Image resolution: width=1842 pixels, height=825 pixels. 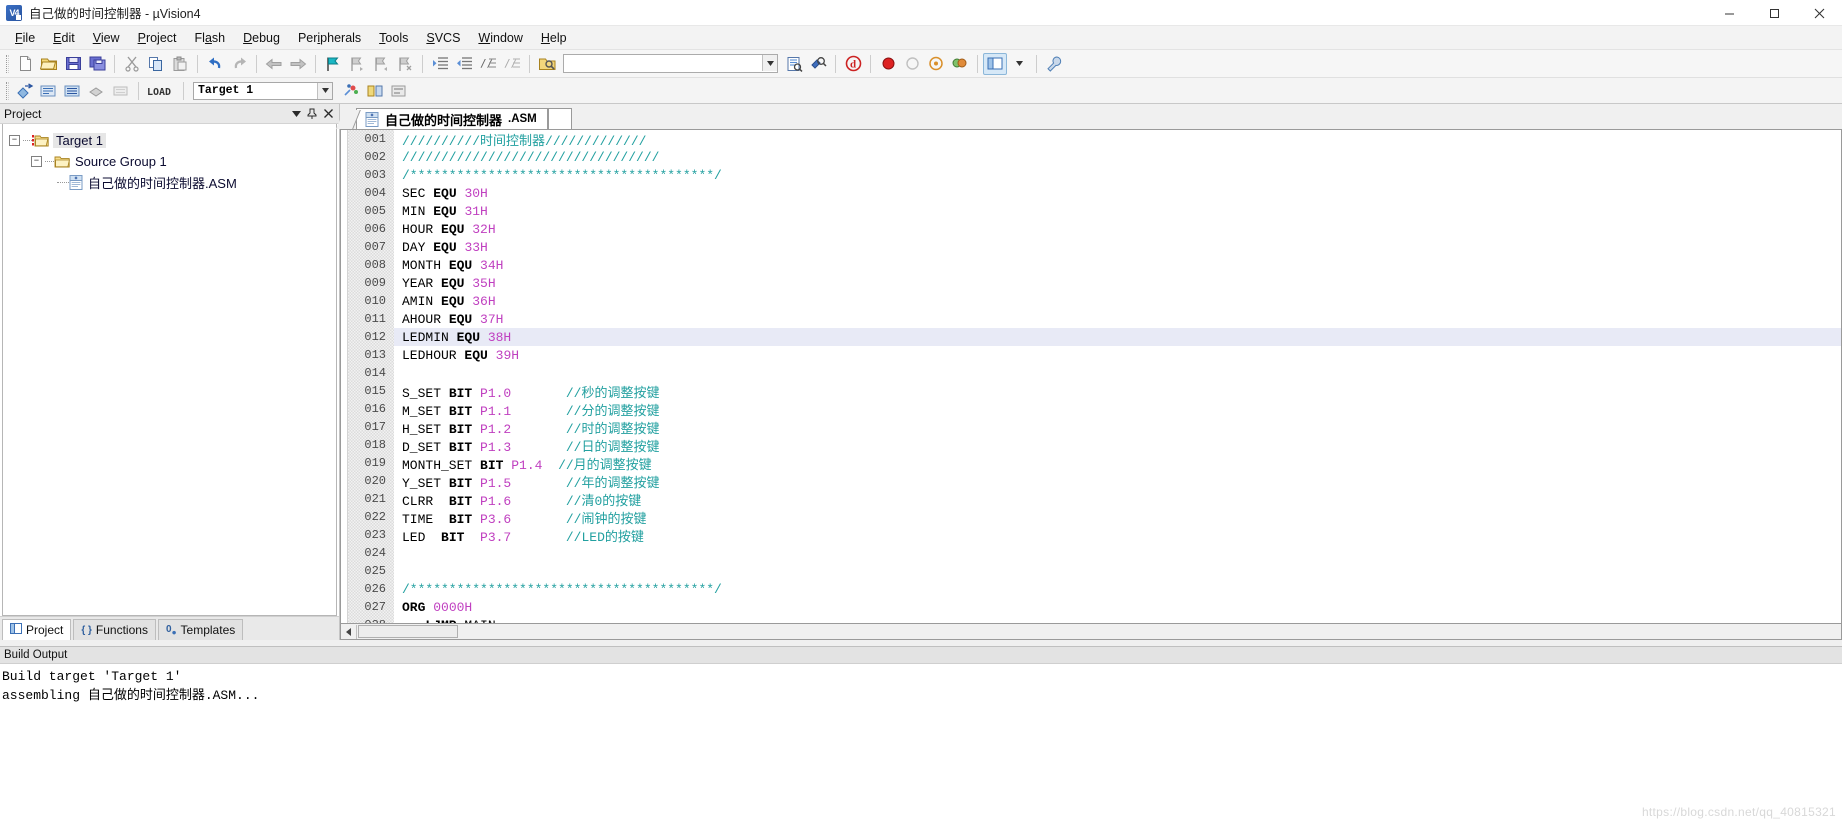 What do you see at coordinates (200, 629) in the screenshot?
I see `tab-templates: 0● Templates` at bounding box center [200, 629].